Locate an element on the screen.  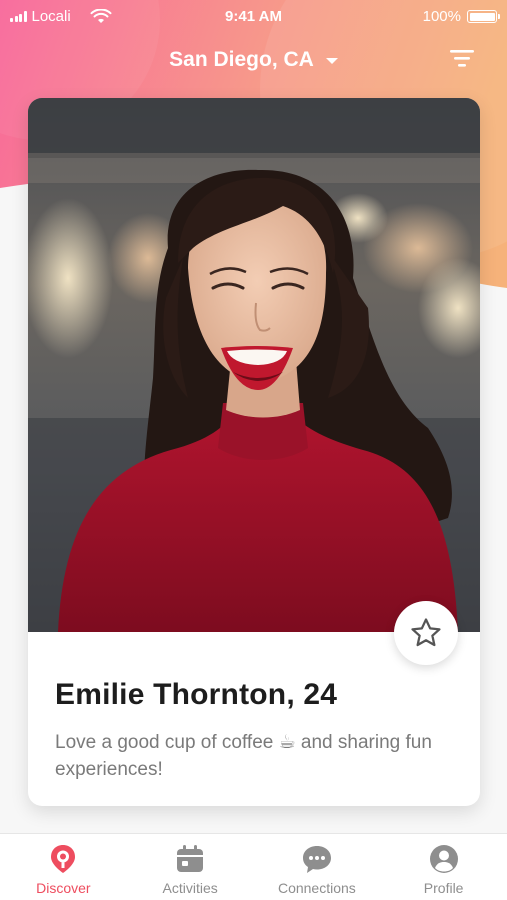
favorite-button is located at coordinates (426, 633).